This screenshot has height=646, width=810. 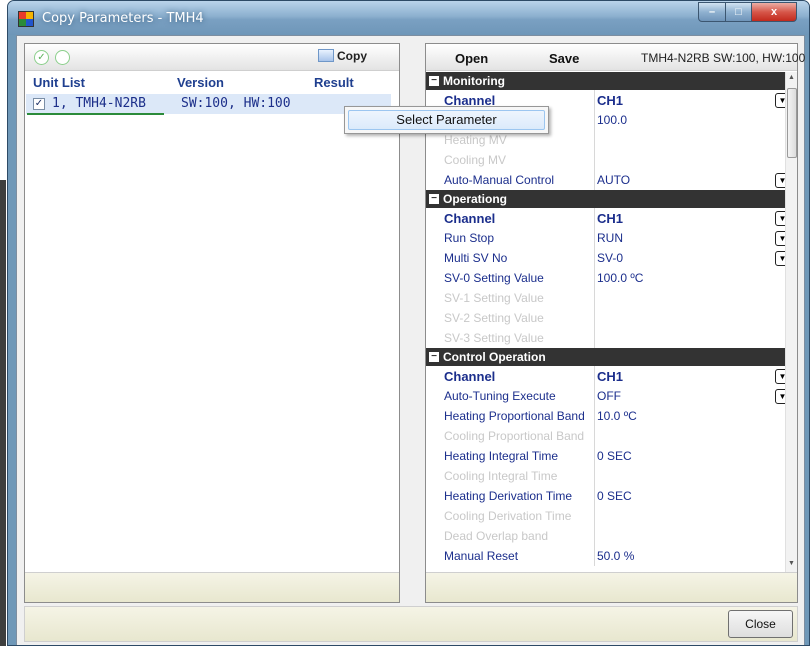 What do you see at coordinates (494, 298) in the screenshot?
I see `parameter-name: SV-1 Setting Value` at bounding box center [494, 298].